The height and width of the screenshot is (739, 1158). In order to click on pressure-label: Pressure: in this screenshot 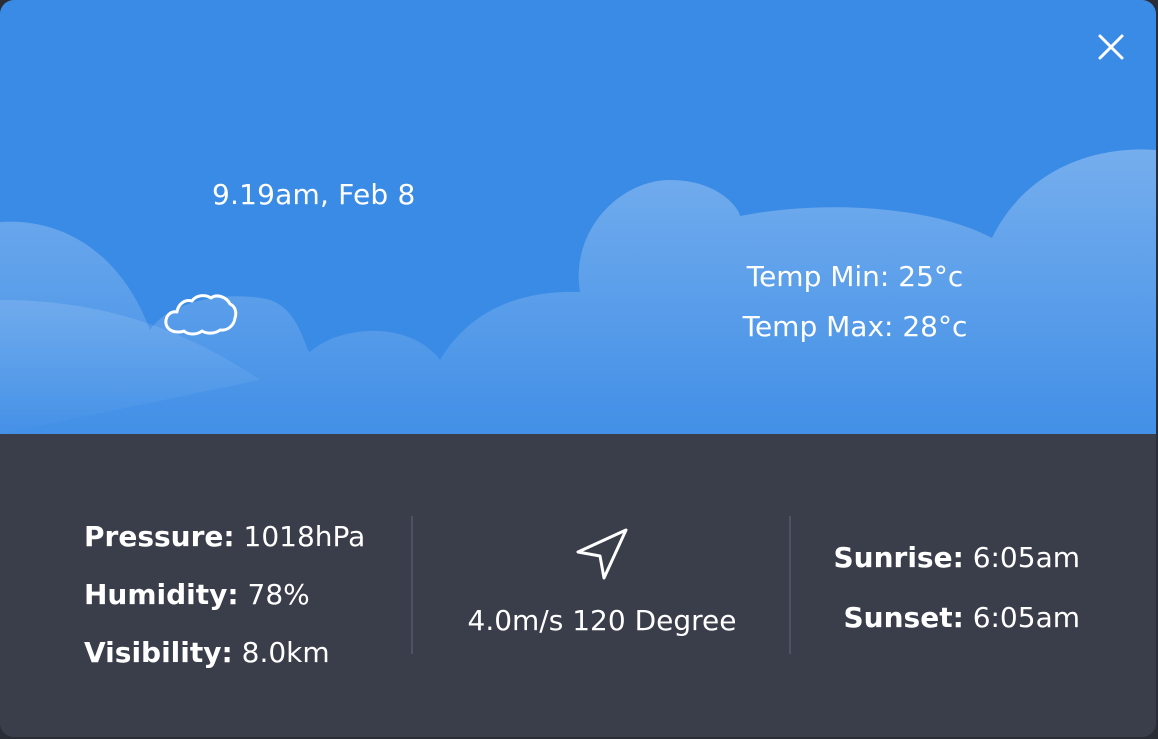, I will do `click(159, 536)`.